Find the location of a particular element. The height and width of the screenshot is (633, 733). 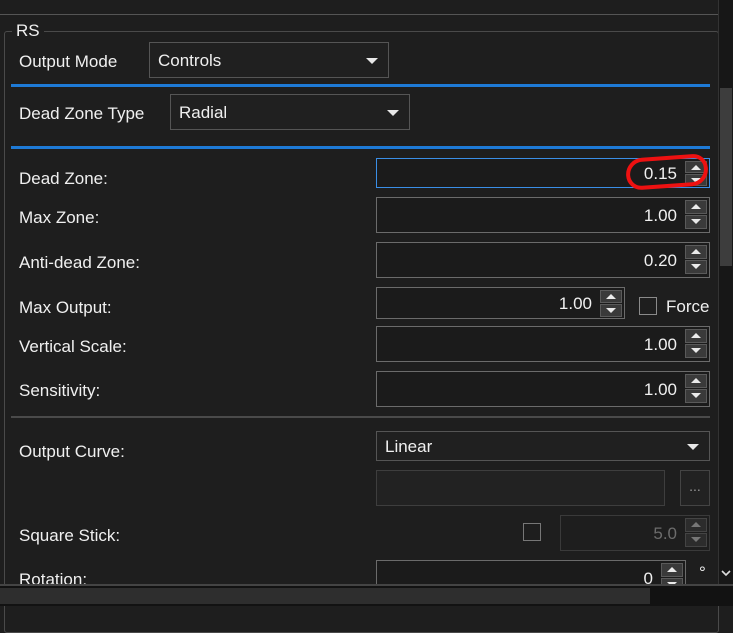

max-zone-spinner is located at coordinates (696, 215).